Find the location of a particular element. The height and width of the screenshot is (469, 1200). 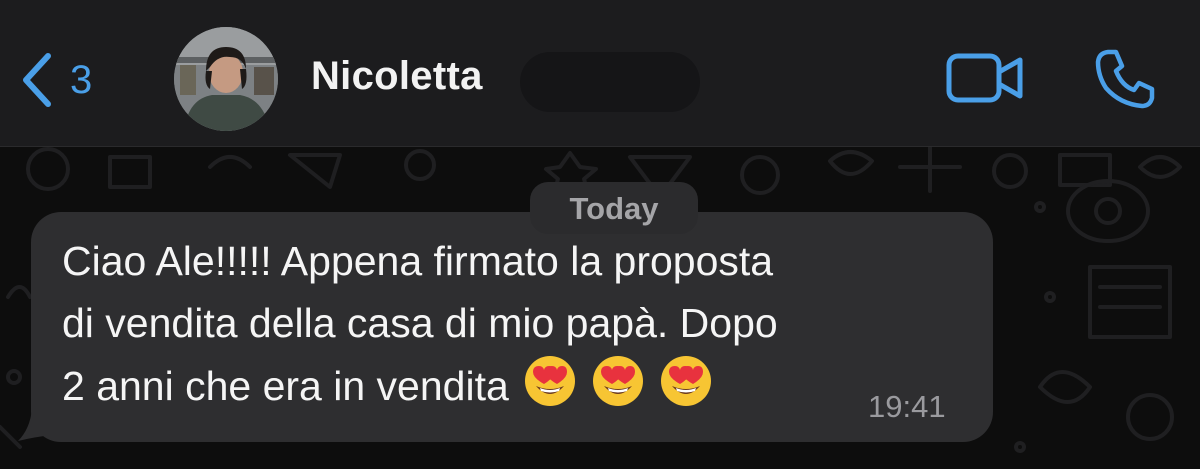

date-separator: Today is located at coordinates (614, 208).